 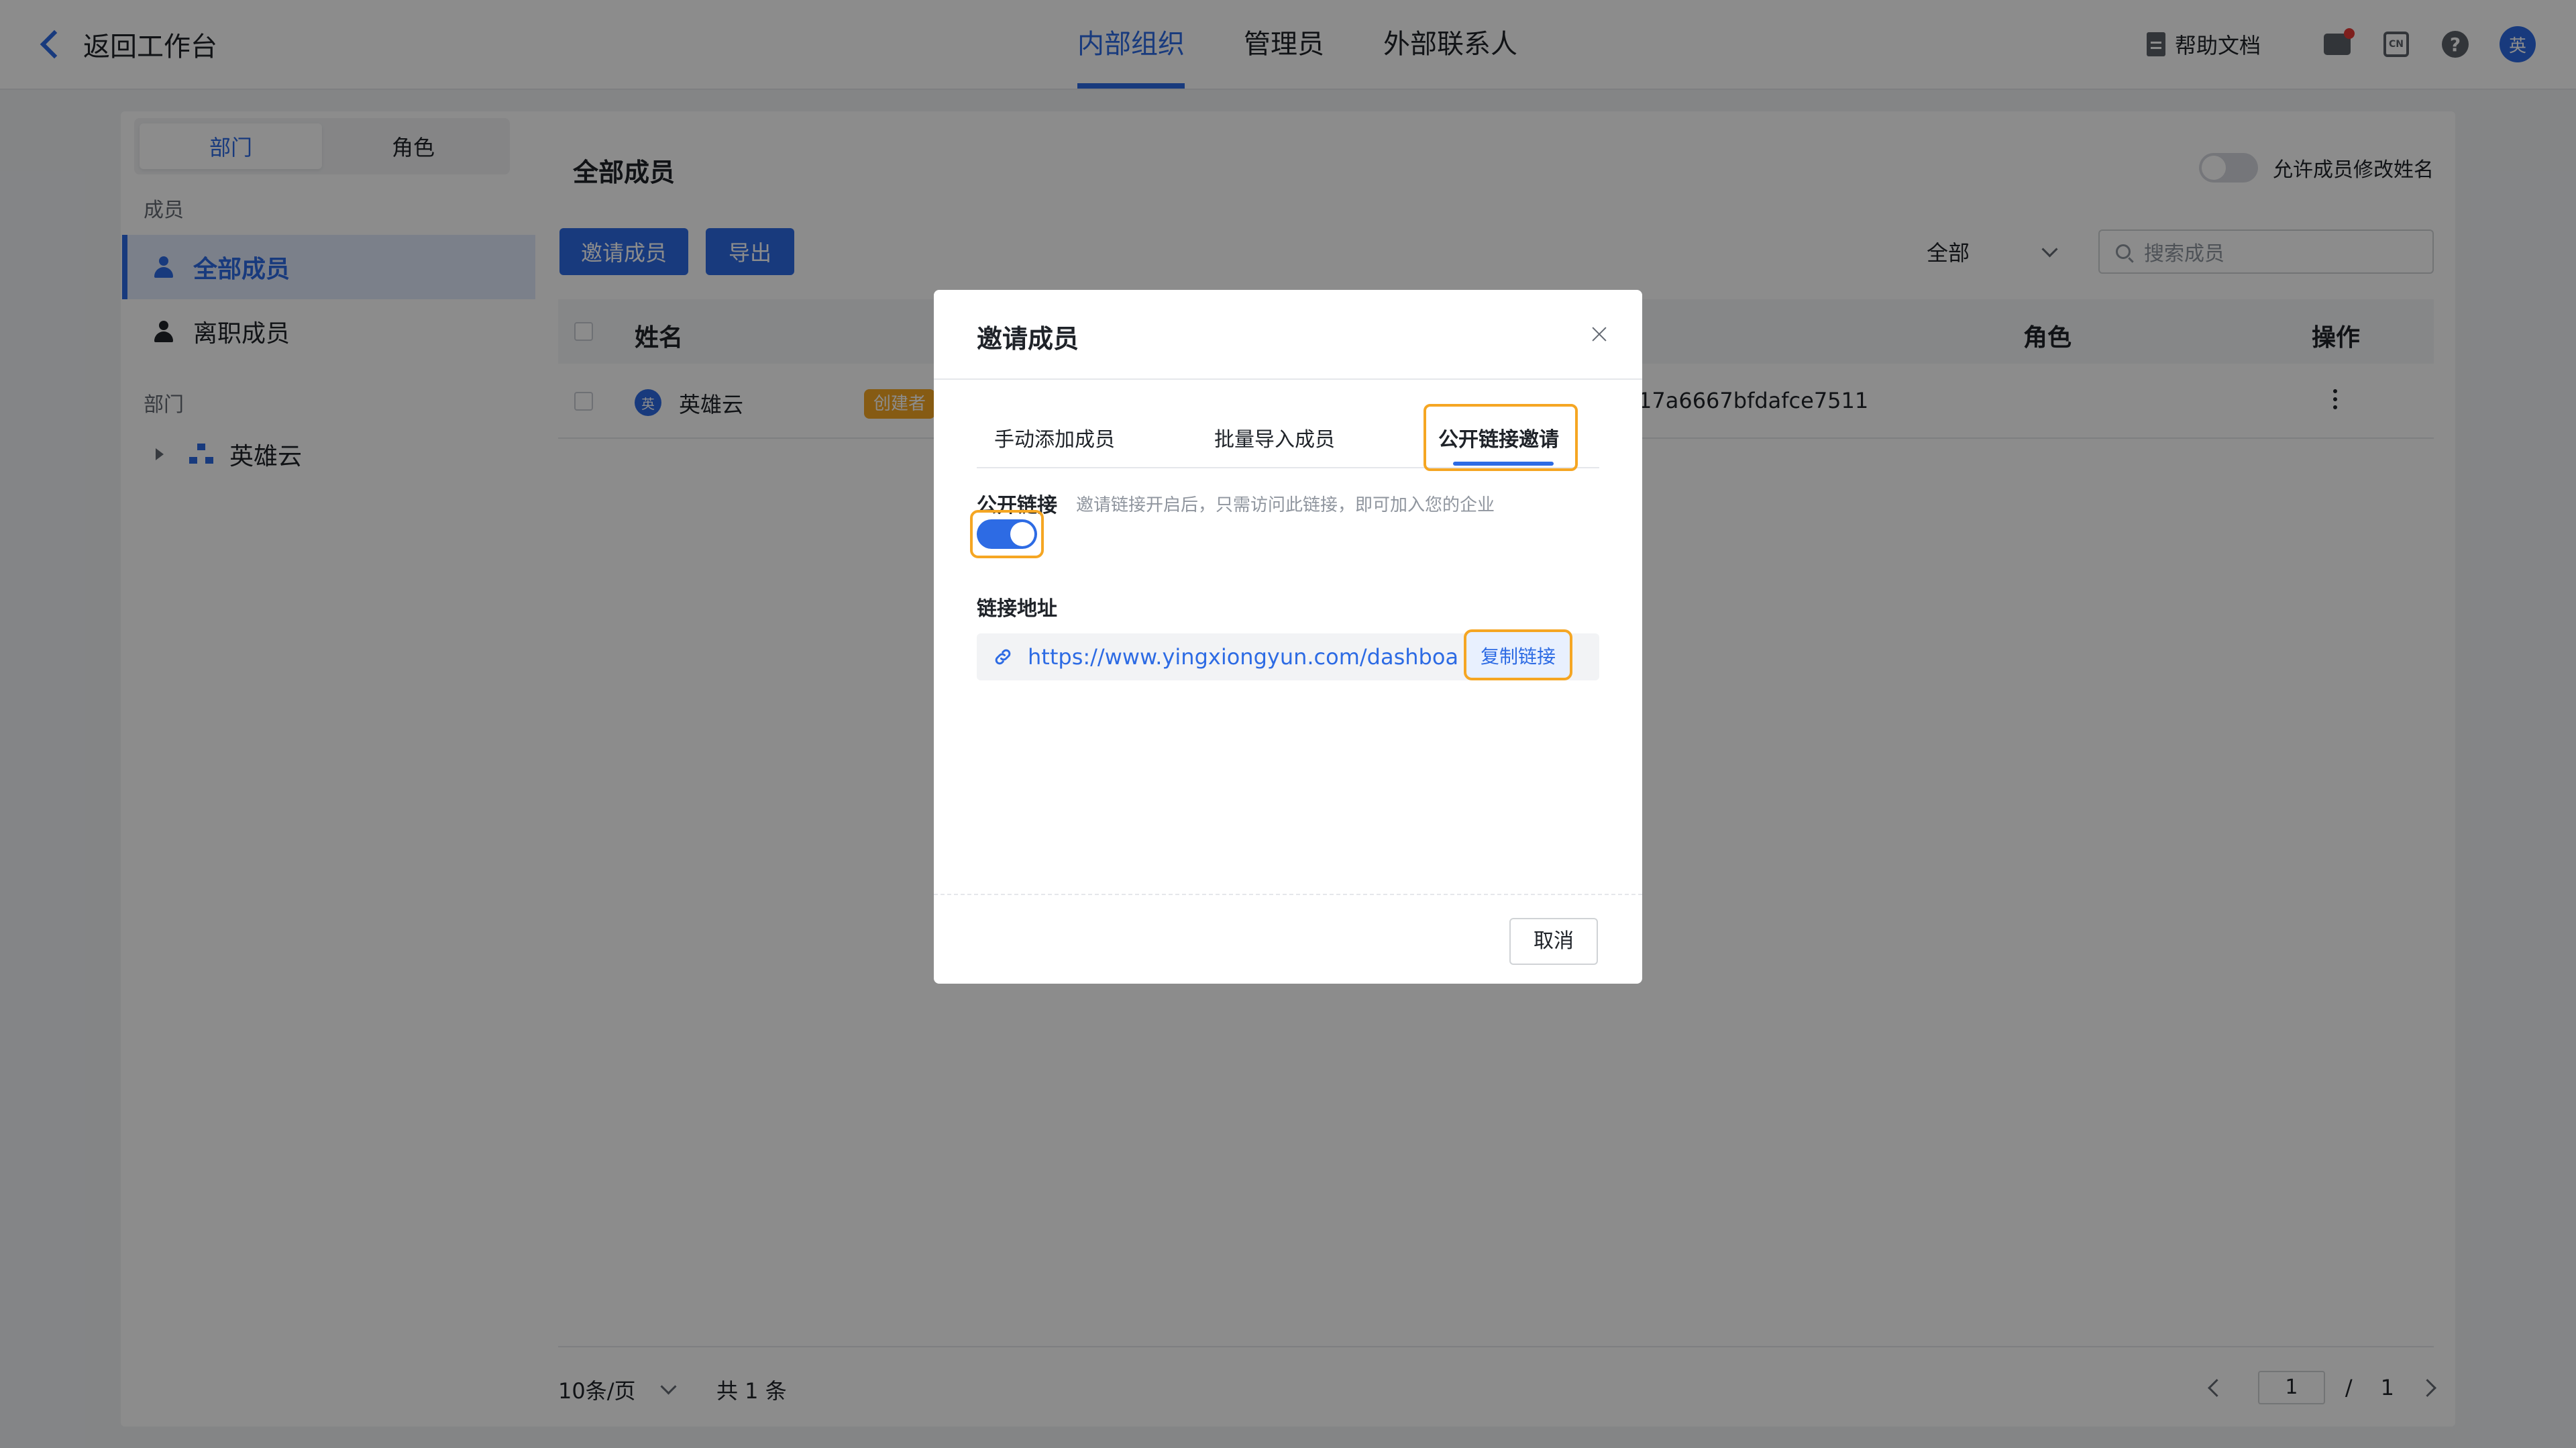 I want to click on tab-batch-import: 批量导入成员, so click(x=1274, y=438).